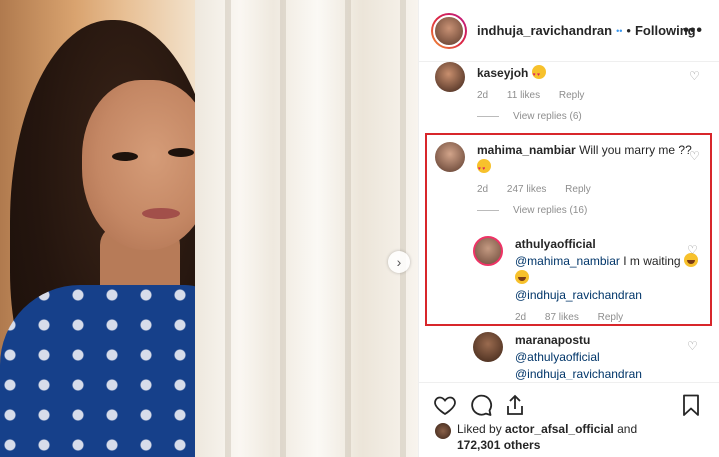  Describe the element at coordinates (523, 95) in the screenshot. I see `comment-likes: 11 likes` at that location.